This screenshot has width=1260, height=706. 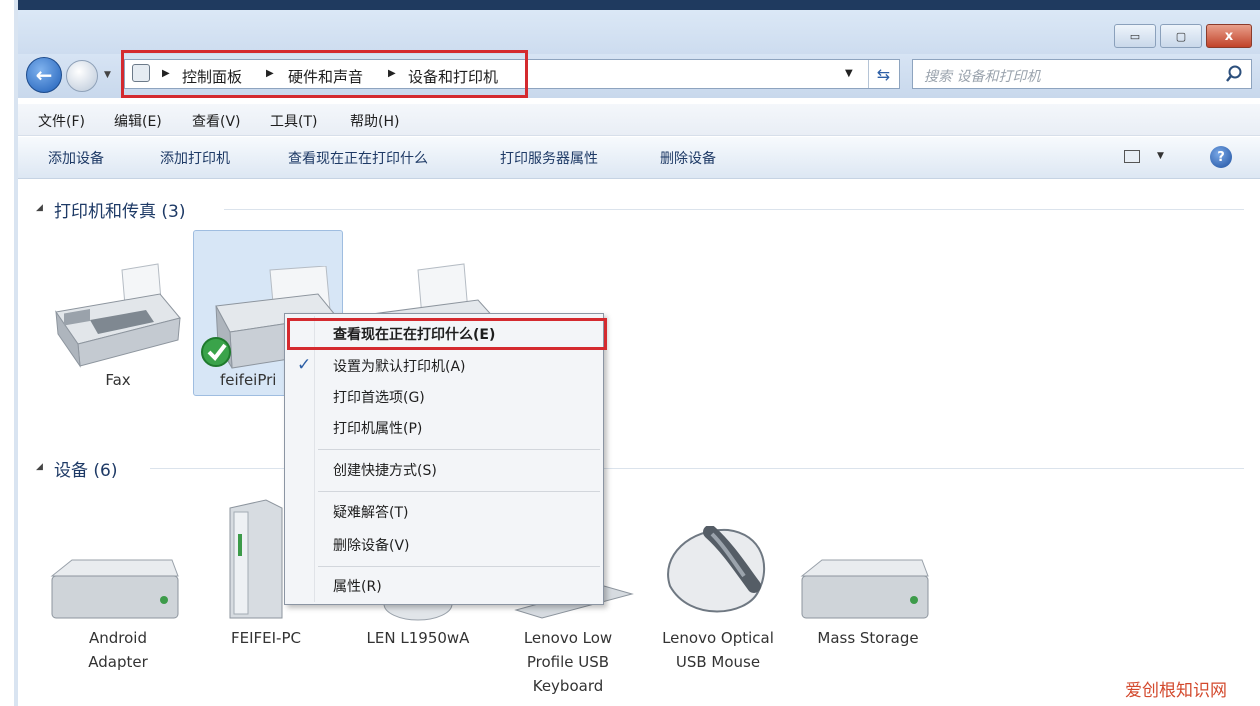 What do you see at coordinates (324, 74) in the screenshot?
I see `address-highlight-box` at bounding box center [324, 74].